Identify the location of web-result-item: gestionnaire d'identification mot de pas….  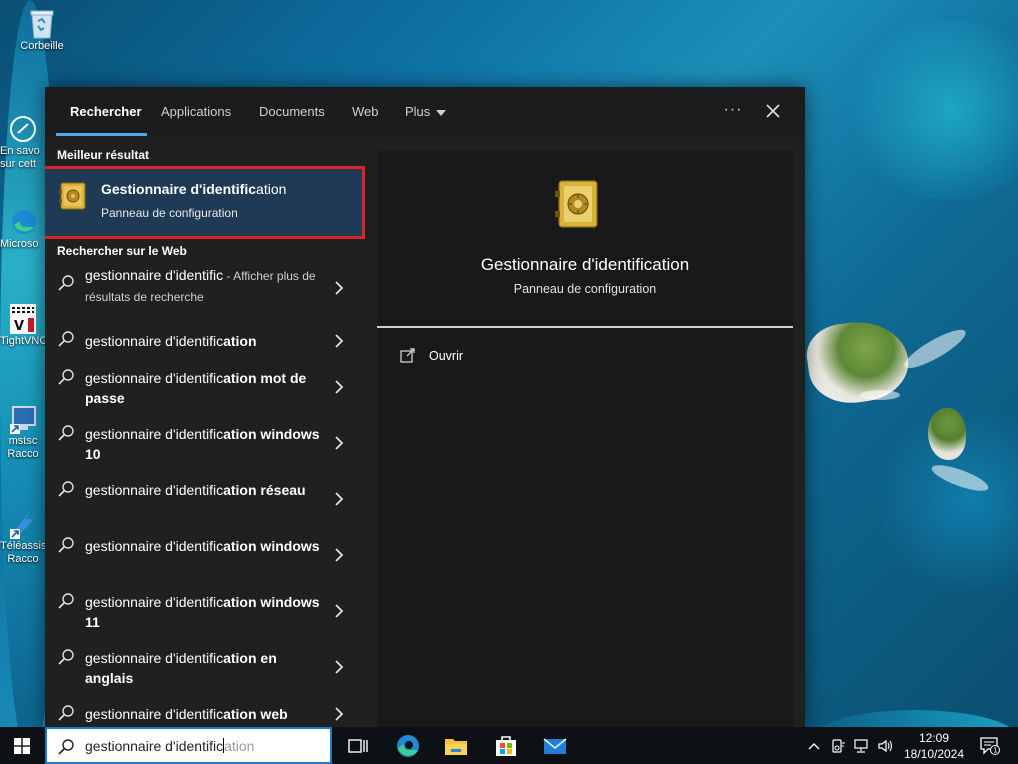
(205, 389).